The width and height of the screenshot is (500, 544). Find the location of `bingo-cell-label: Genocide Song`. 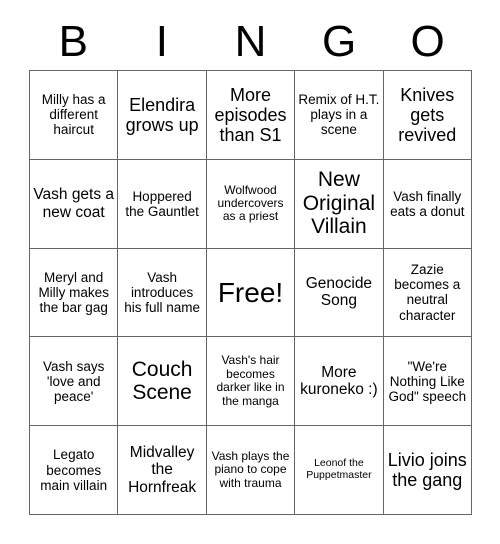

bingo-cell-label: Genocide Song is located at coordinates (339, 292).